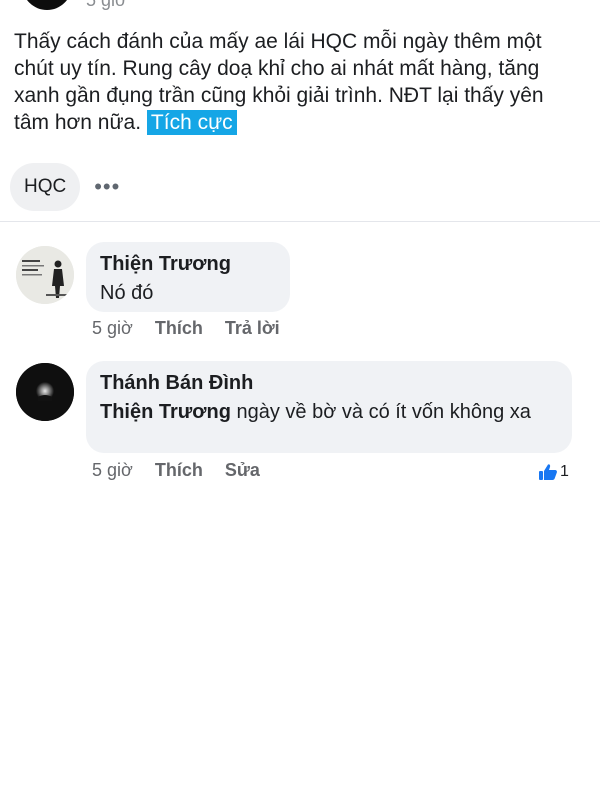 The image size is (600, 800). Describe the element at coordinates (127, 293) in the screenshot. I see `comment-text: Nó đó` at that location.